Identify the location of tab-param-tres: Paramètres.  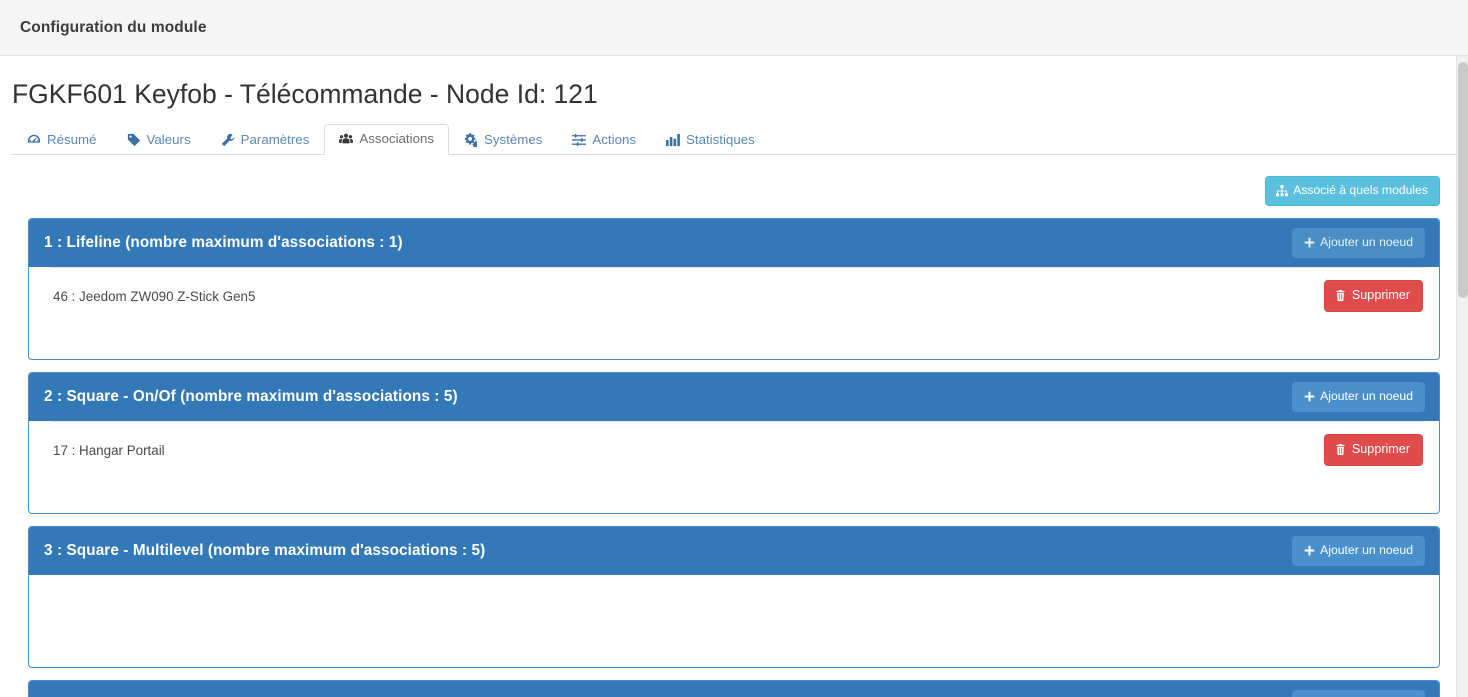
(265, 140).